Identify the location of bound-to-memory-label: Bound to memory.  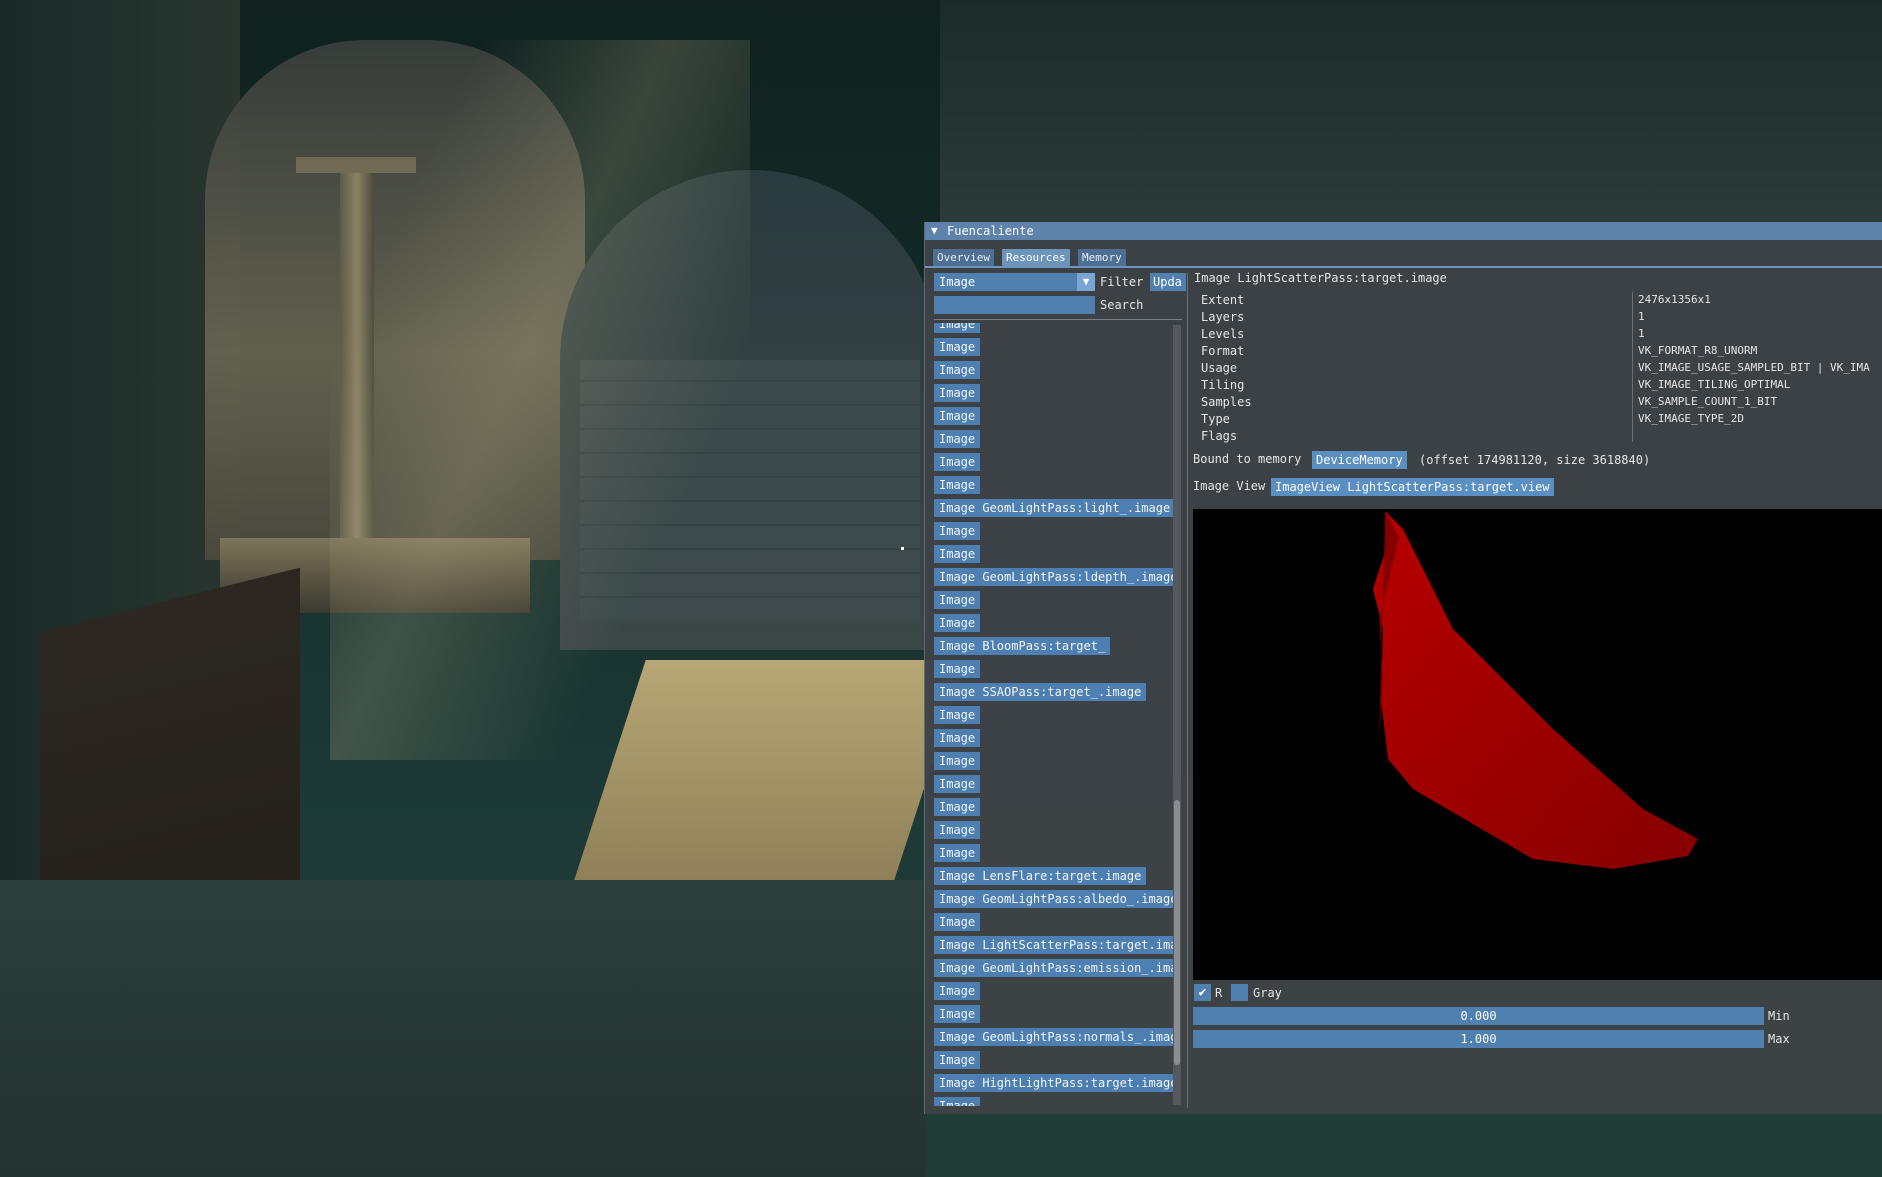
(1247, 459).